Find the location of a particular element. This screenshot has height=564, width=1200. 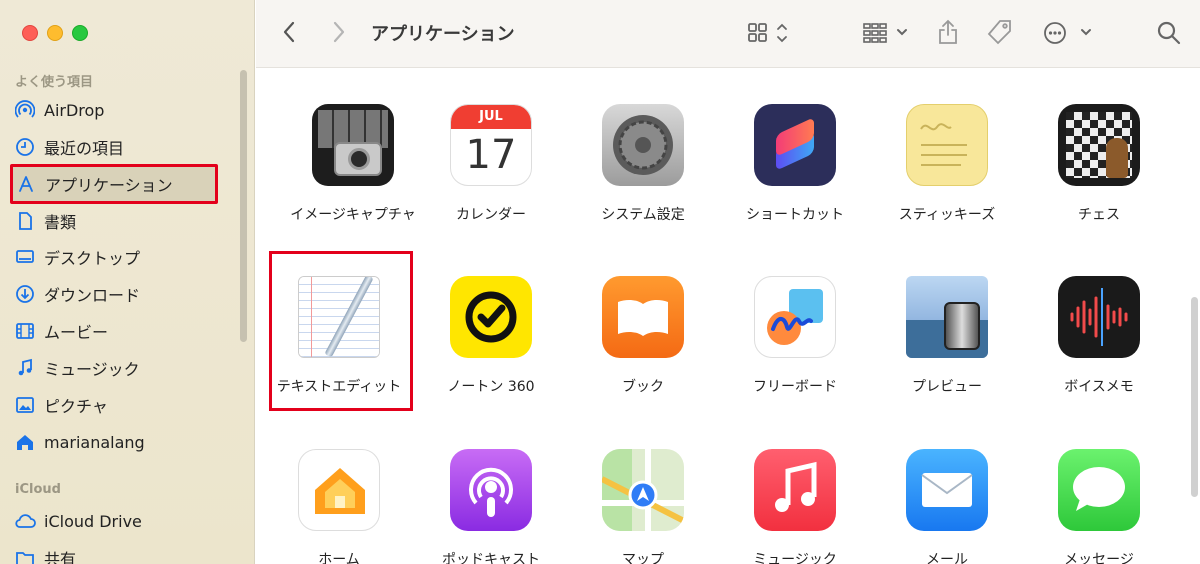

app-label: ホーム is located at coordinates (339, 558).